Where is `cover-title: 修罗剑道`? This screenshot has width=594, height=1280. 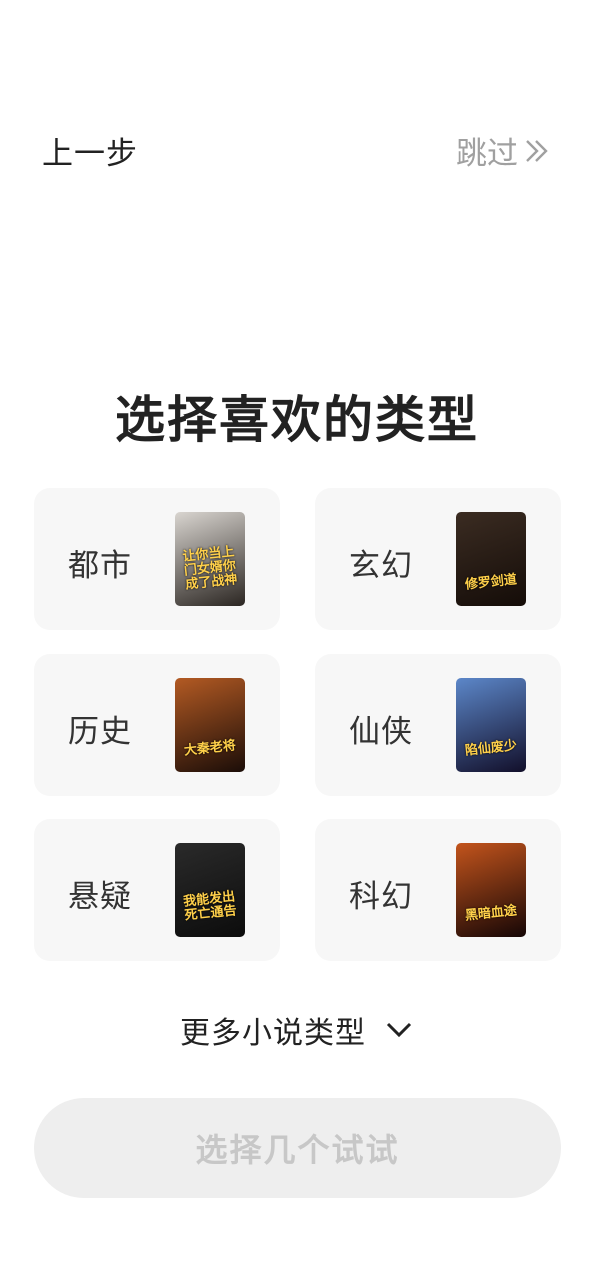
cover-title: 修罗剑道 is located at coordinates (491, 582).